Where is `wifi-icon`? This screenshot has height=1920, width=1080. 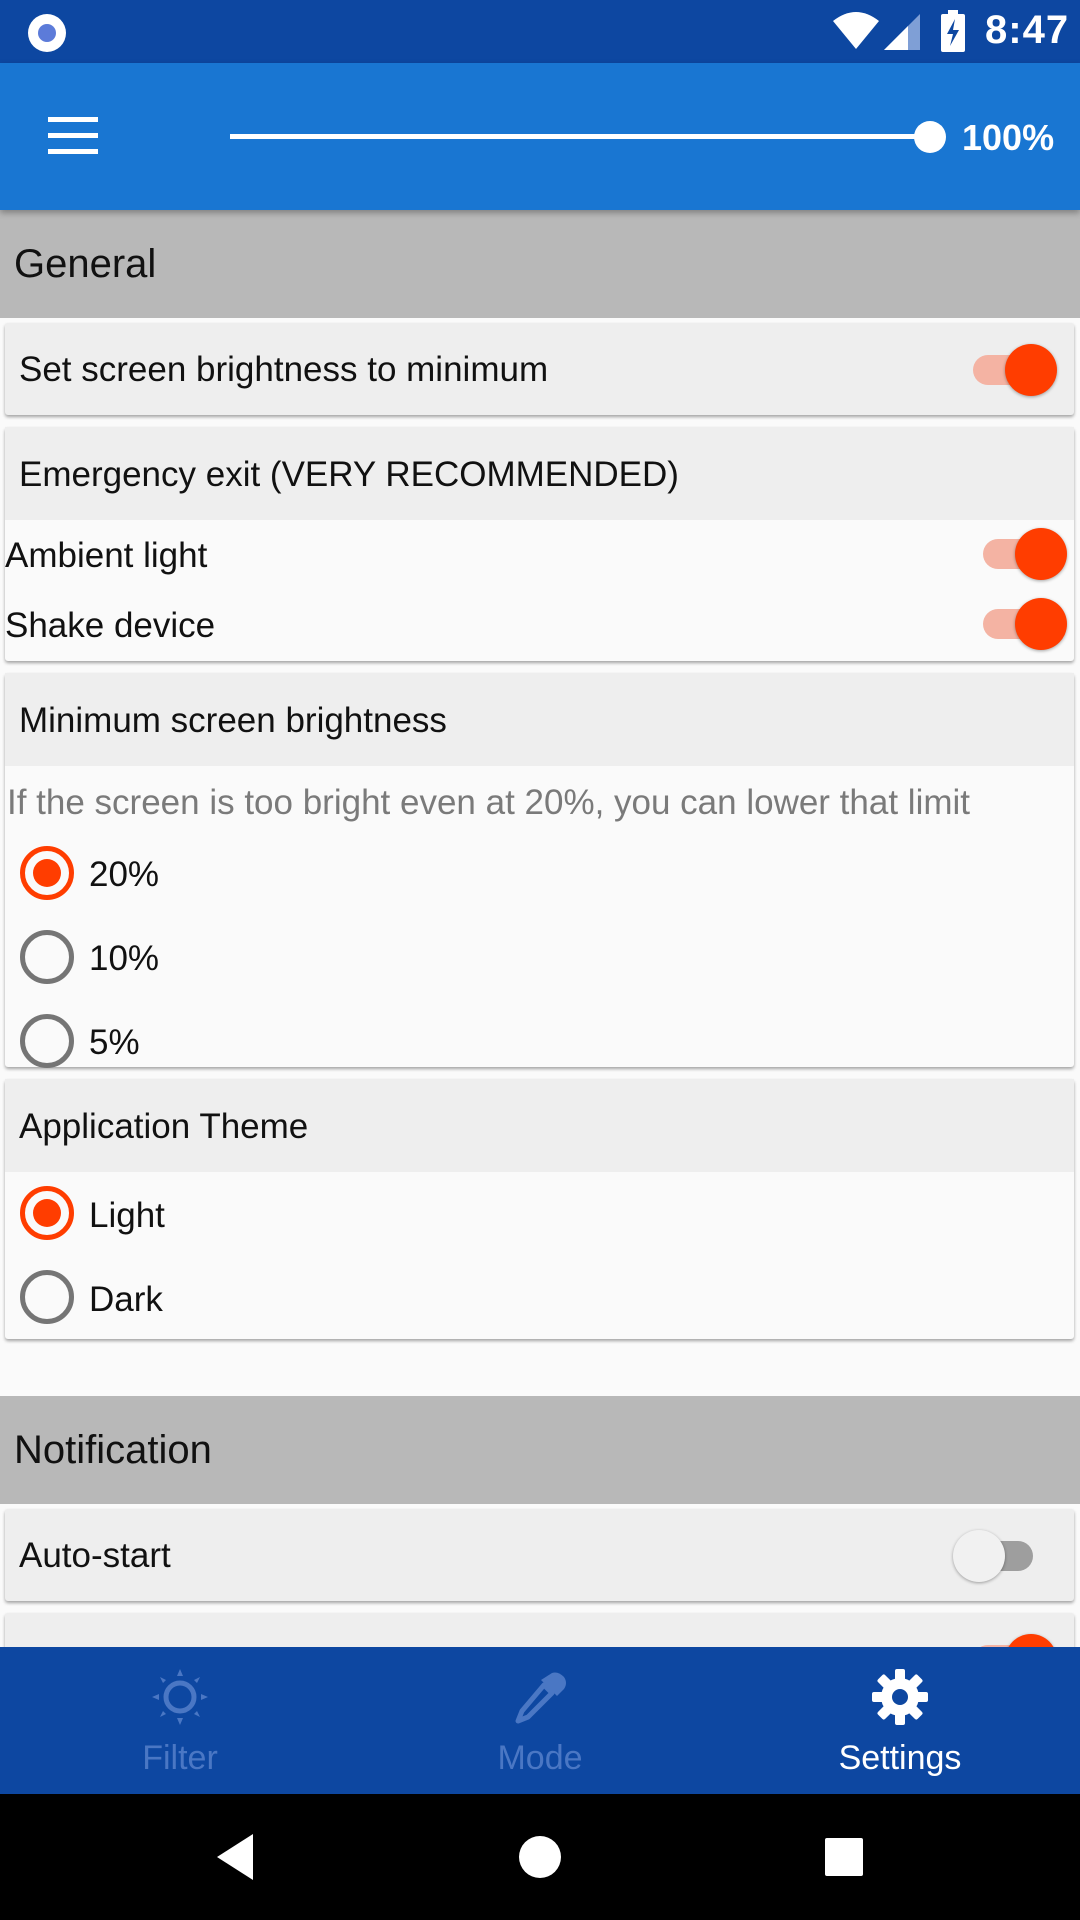
wifi-icon is located at coordinates (856, 30).